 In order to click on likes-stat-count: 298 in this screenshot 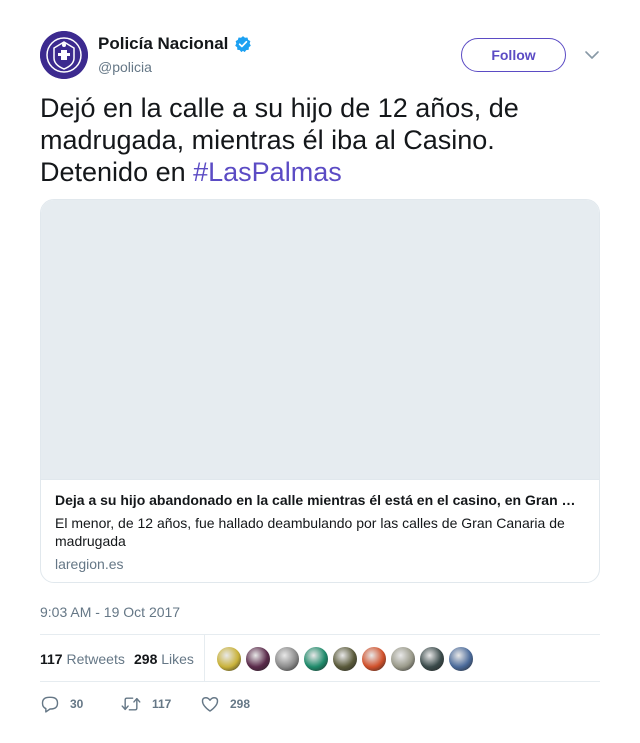, I will do `click(146, 659)`.